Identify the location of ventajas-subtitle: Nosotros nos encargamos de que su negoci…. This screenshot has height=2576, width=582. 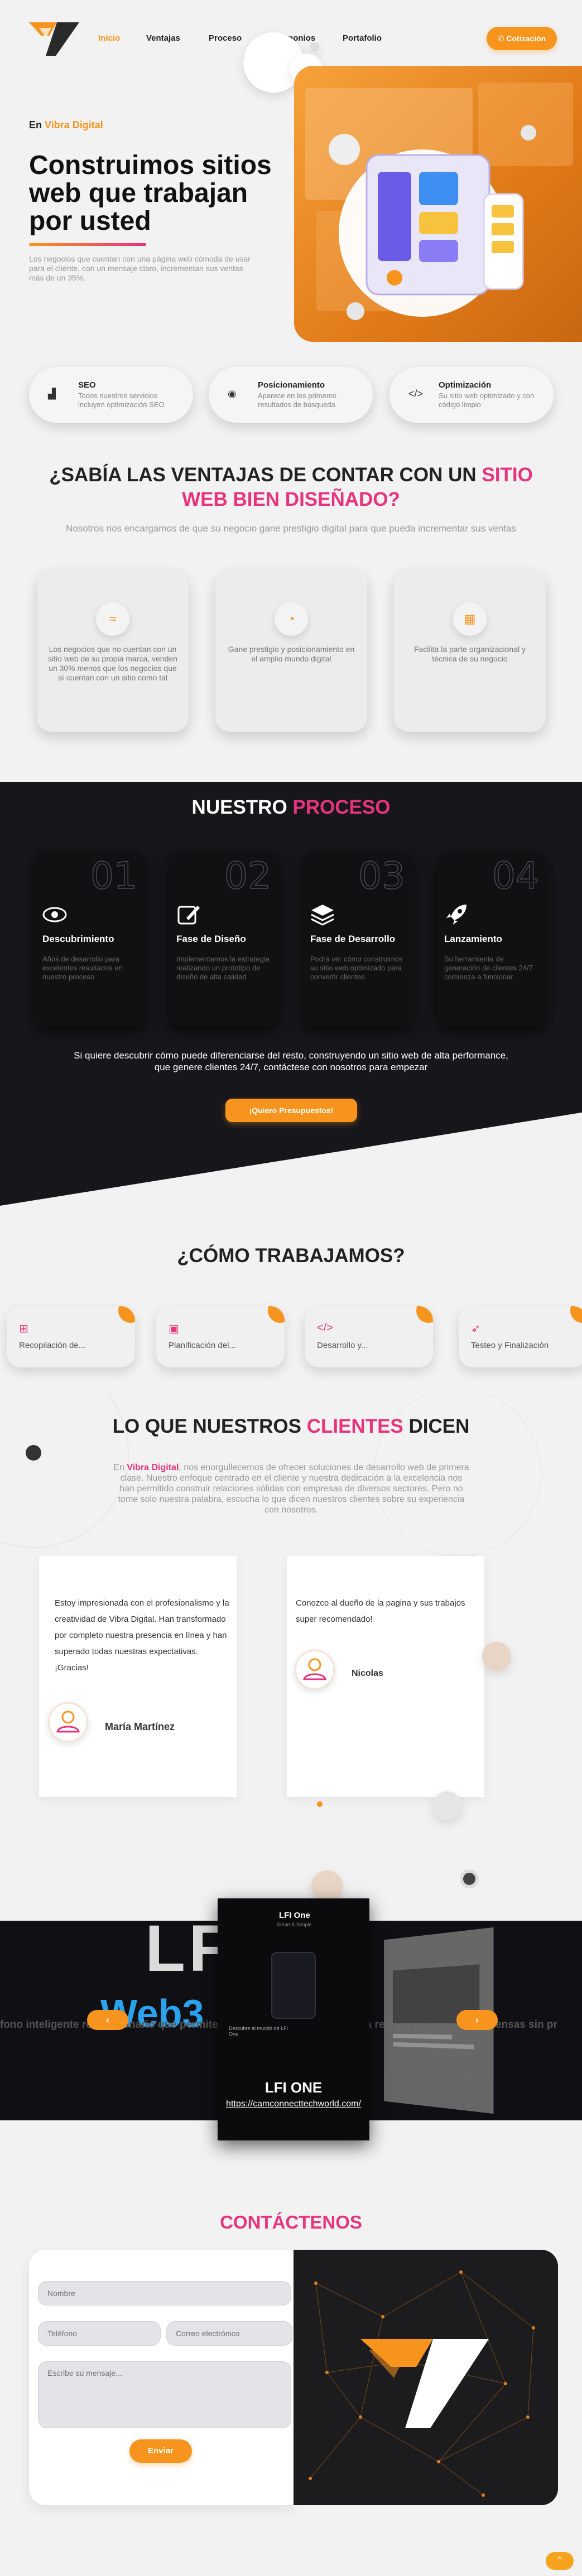
(291, 528).